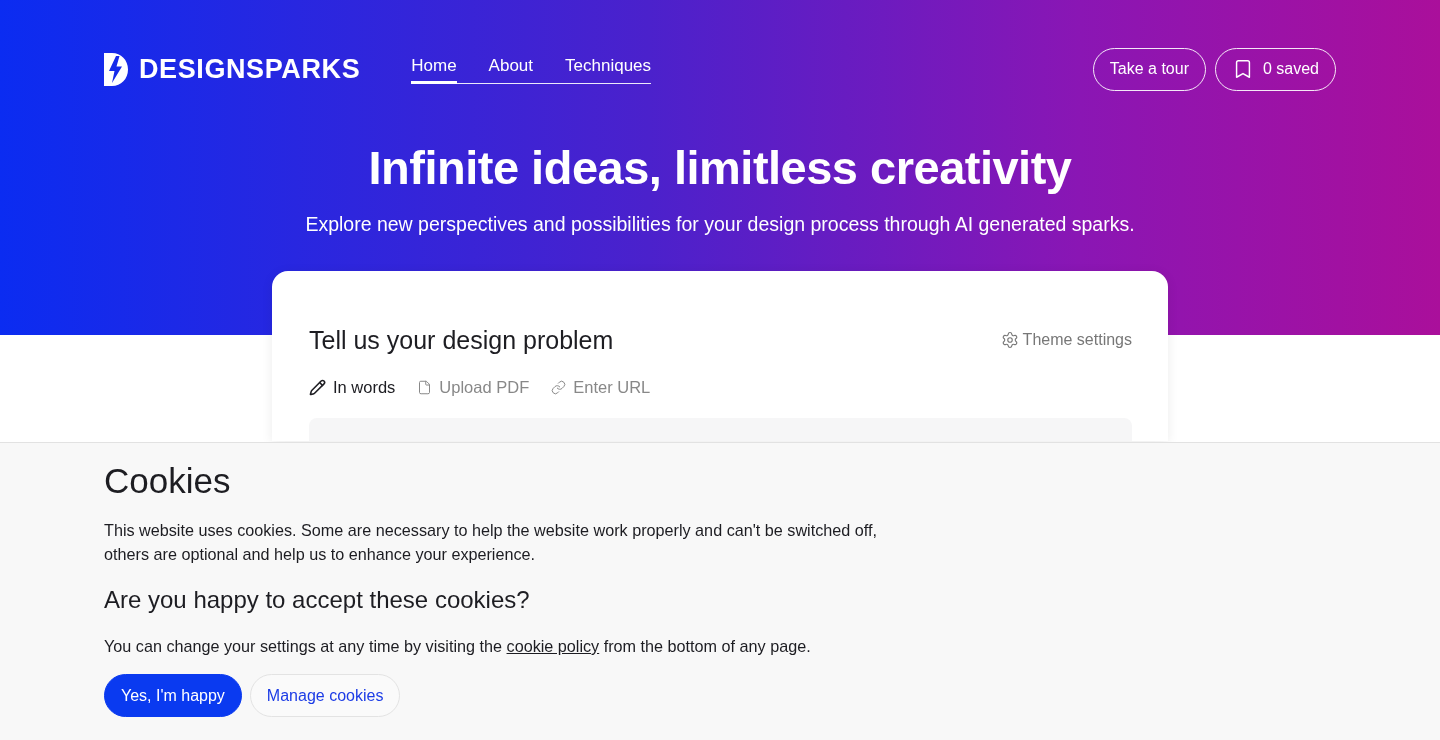  What do you see at coordinates (458, 646) in the screenshot?
I see `cookie-settings-text: You can change your settings at any time by visiting the cookie policy from the bottom of any page.` at bounding box center [458, 646].